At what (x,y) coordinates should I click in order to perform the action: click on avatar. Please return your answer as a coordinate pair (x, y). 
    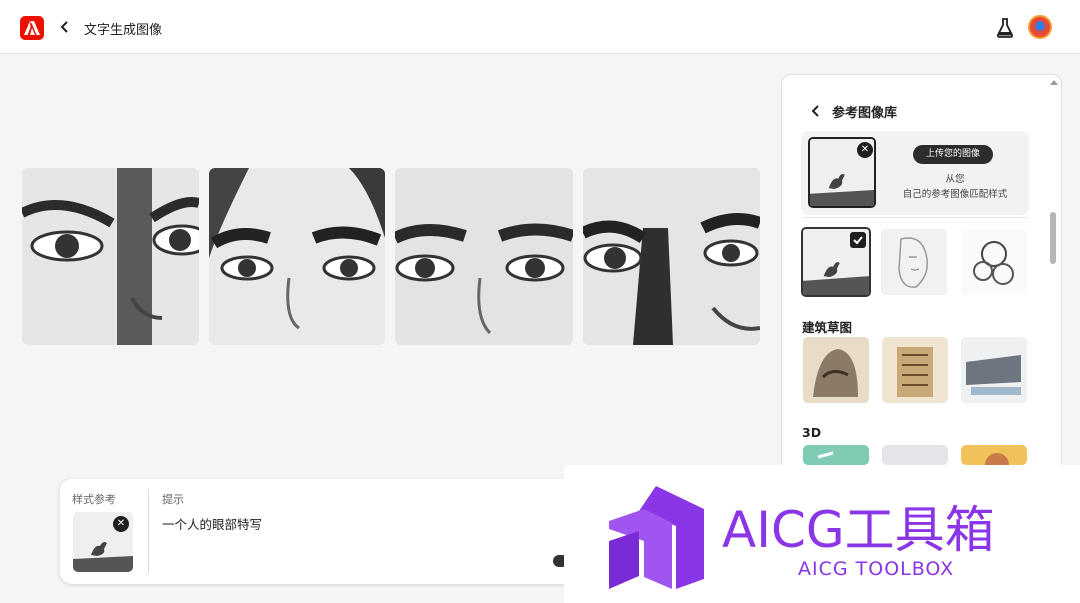
    Looking at the image, I should click on (1040, 27).